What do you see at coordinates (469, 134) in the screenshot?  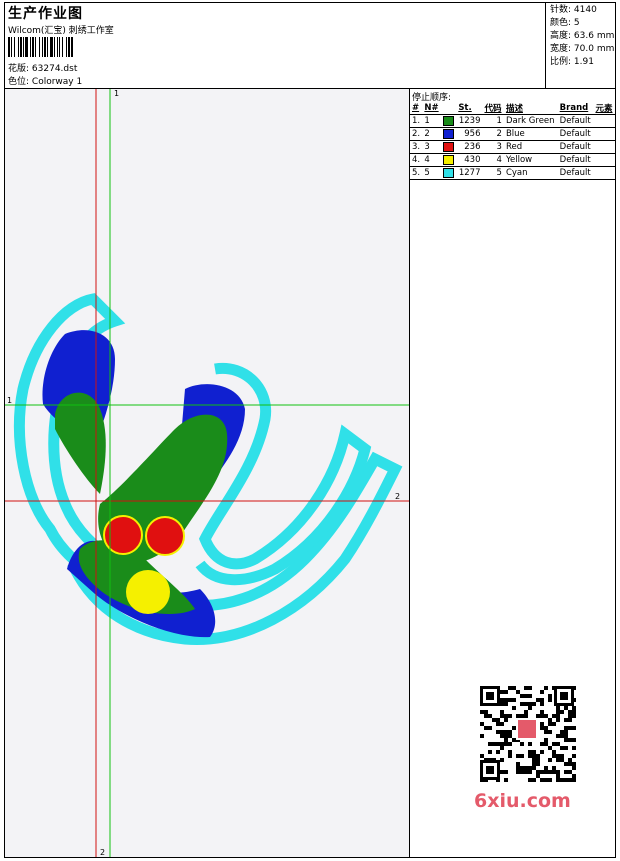 I see `row-stitches: 956` at bounding box center [469, 134].